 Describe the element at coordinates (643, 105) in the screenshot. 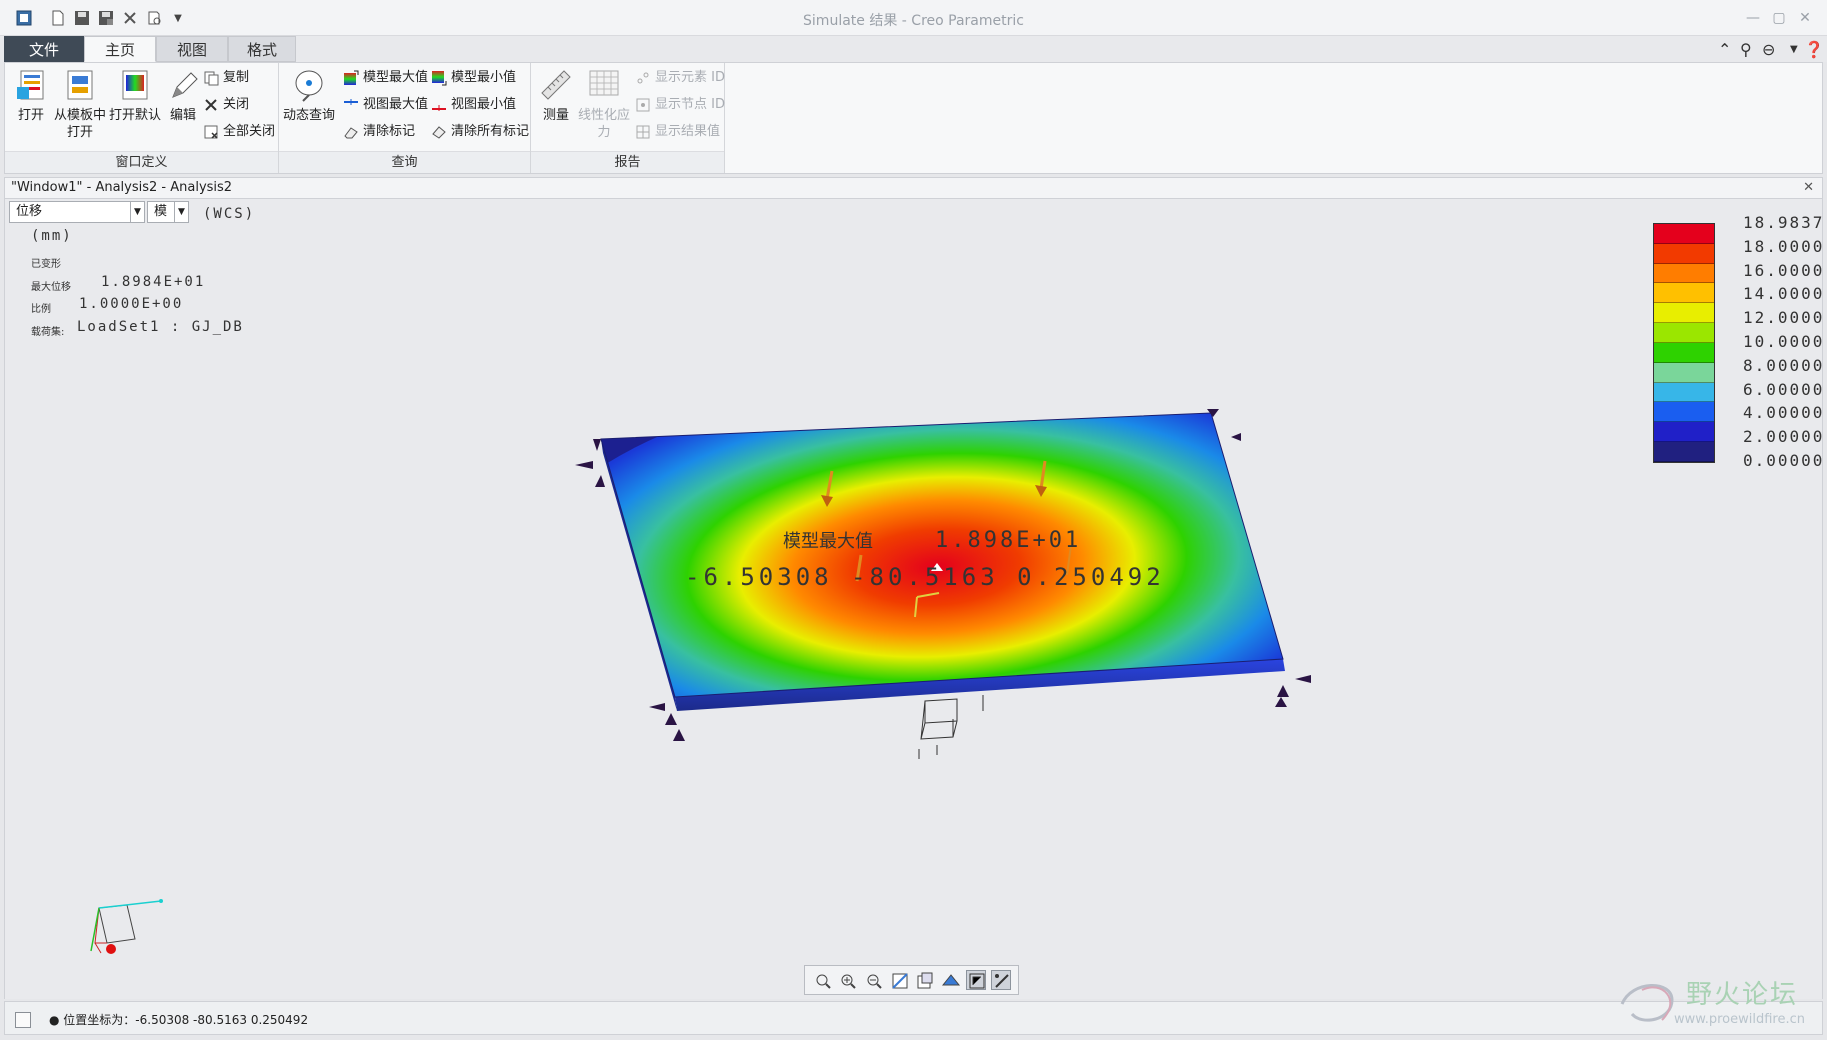

I see `node-id-icon` at that location.